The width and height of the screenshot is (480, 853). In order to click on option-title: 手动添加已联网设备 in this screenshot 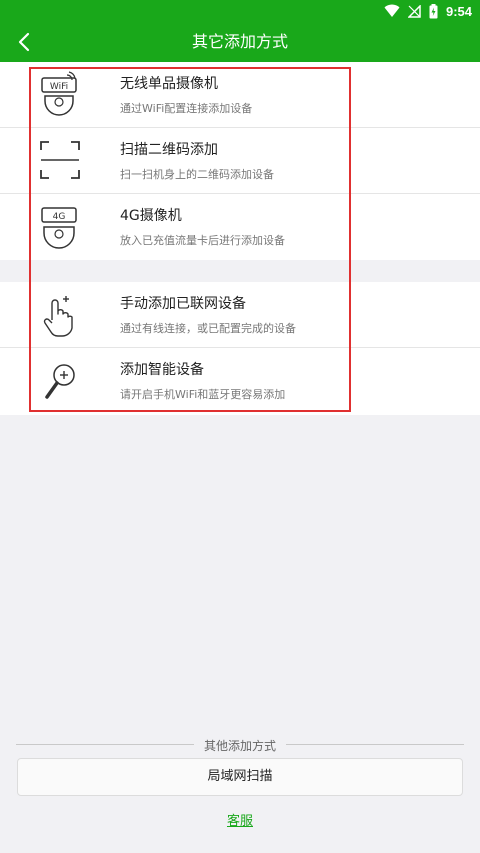, I will do `click(183, 304)`.